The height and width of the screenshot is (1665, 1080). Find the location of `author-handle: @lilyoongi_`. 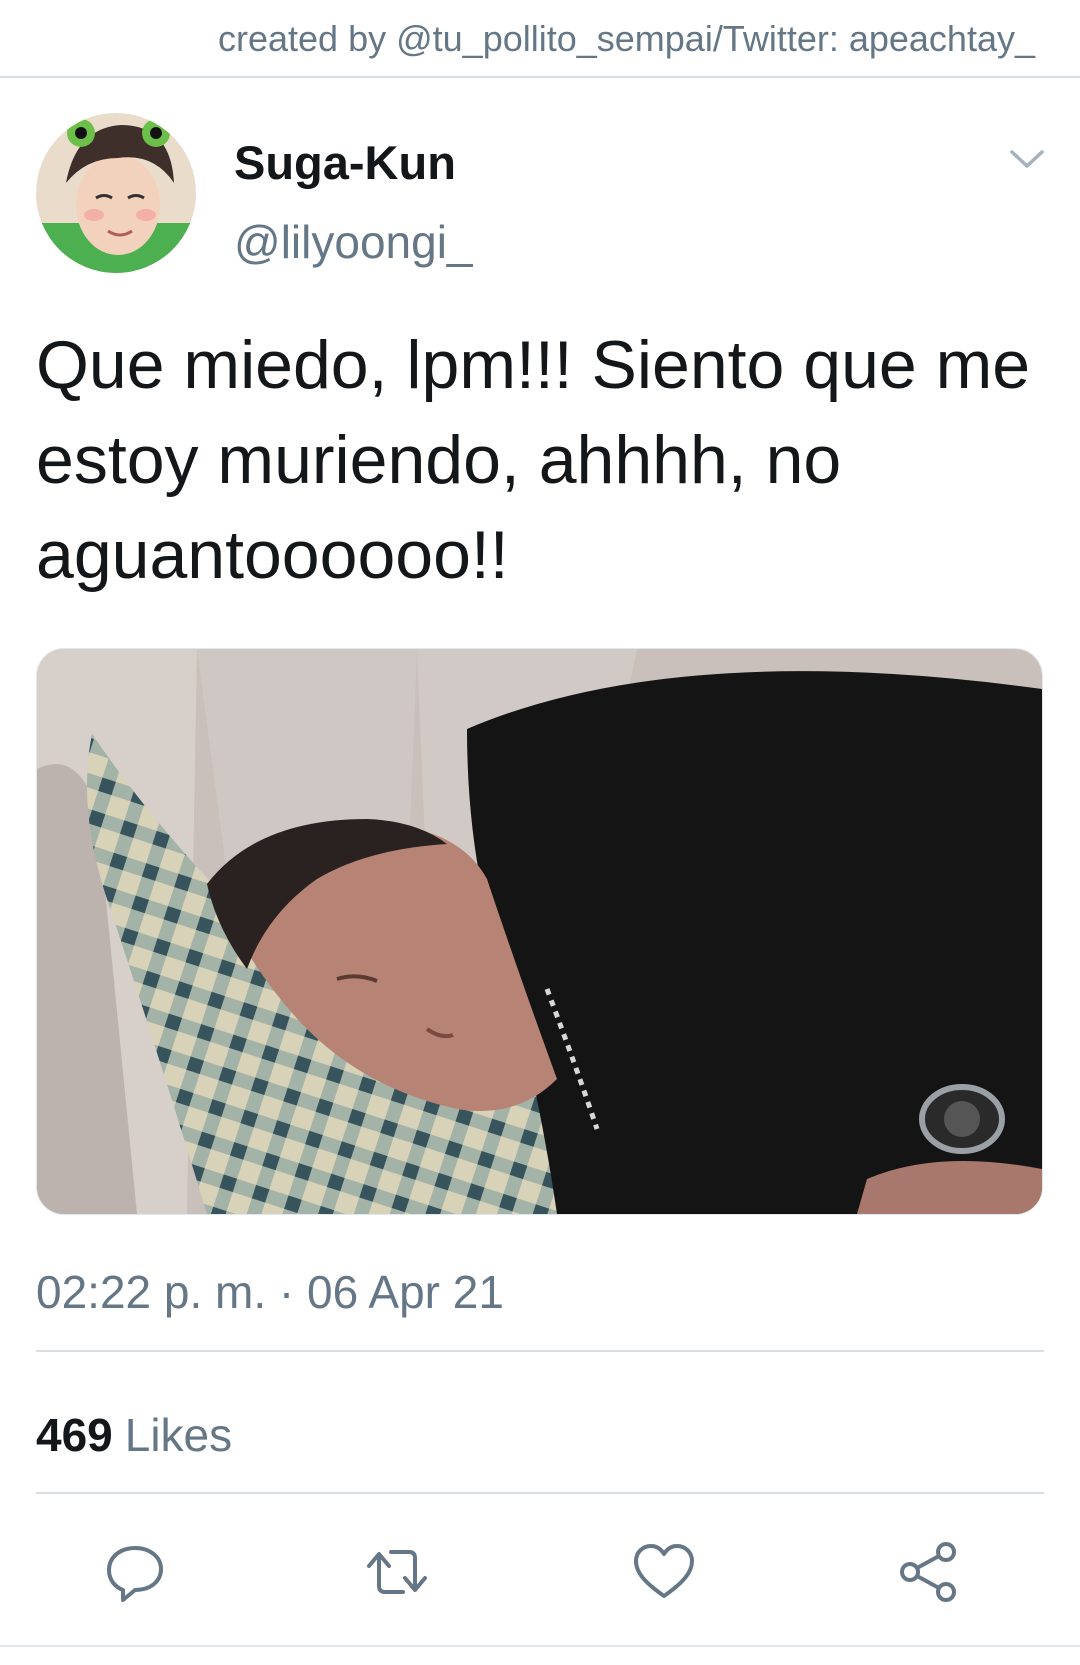

author-handle: @lilyoongi_ is located at coordinates (353, 242).